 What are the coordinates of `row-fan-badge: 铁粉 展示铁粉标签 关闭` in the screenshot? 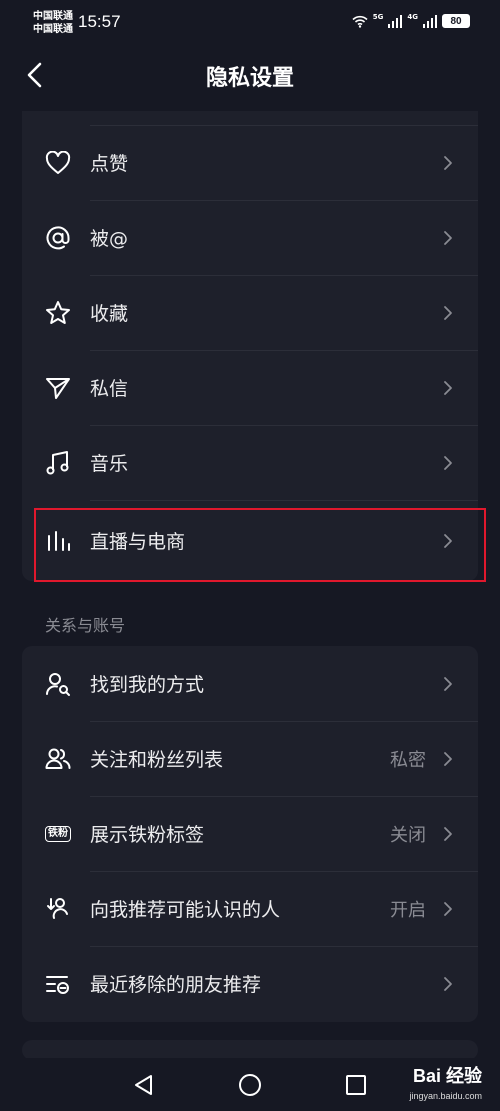 It's located at (250, 833).